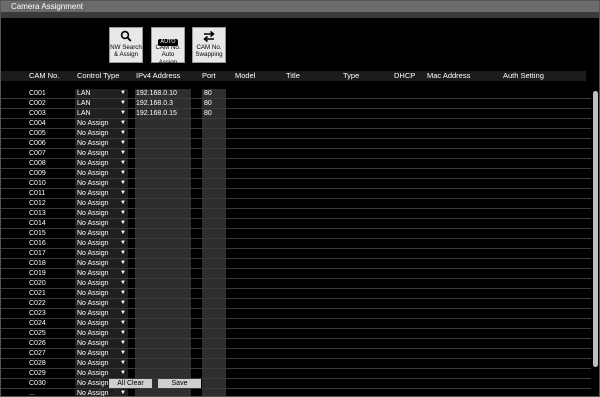  I want to click on ipv4-address-field: 192.168.0.10, so click(163, 93).